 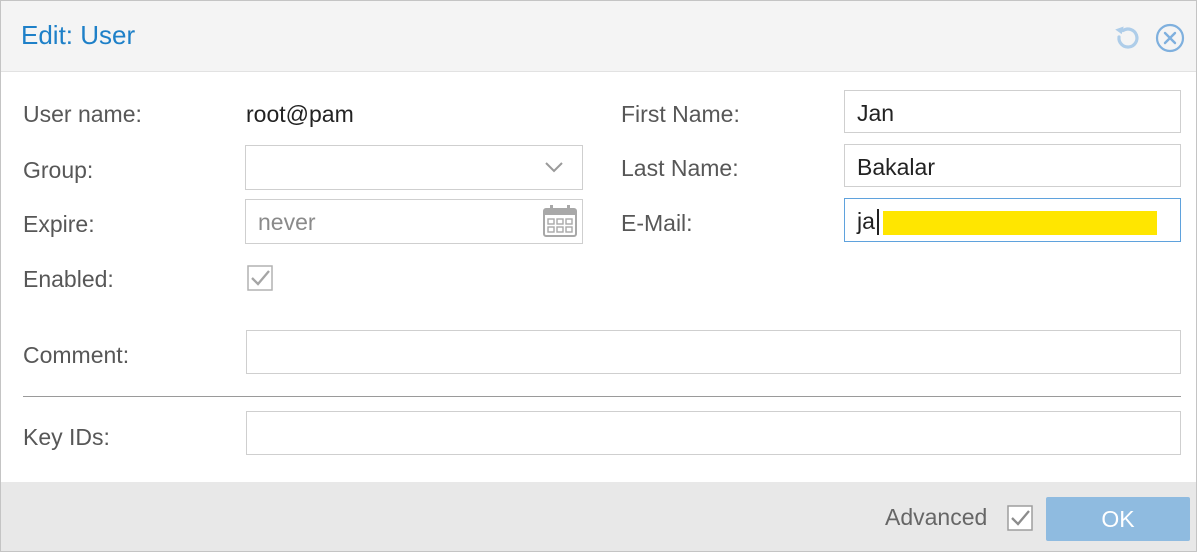 What do you see at coordinates (260, 278) in the screenshot?
I see `enabled-checkbox` at bounding box center [260, 278].